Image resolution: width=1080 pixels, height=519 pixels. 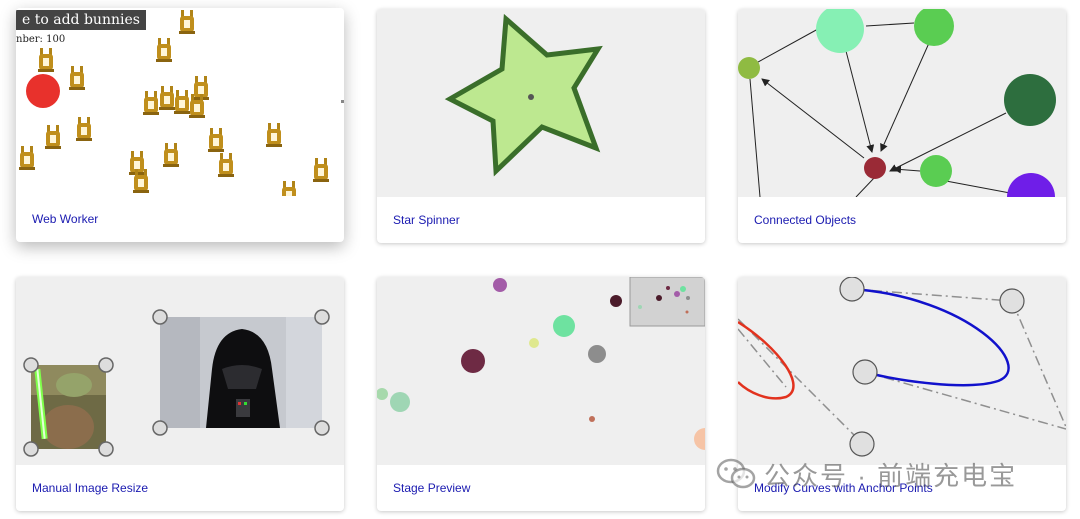 I want to click on watermark-text: 公众号 · 前端充电宝, so click(x=891, y=475).